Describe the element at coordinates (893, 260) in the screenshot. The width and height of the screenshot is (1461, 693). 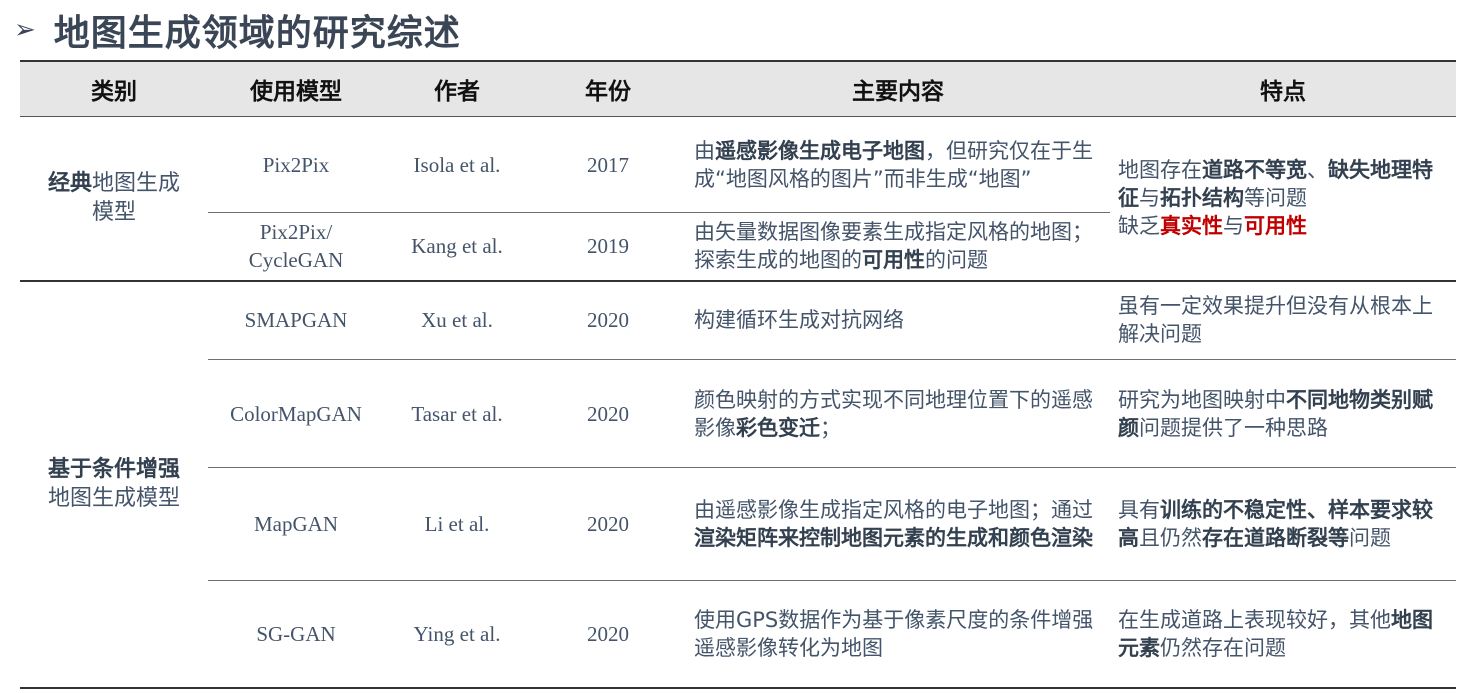
I see `bold-text: 可用性` at that location.